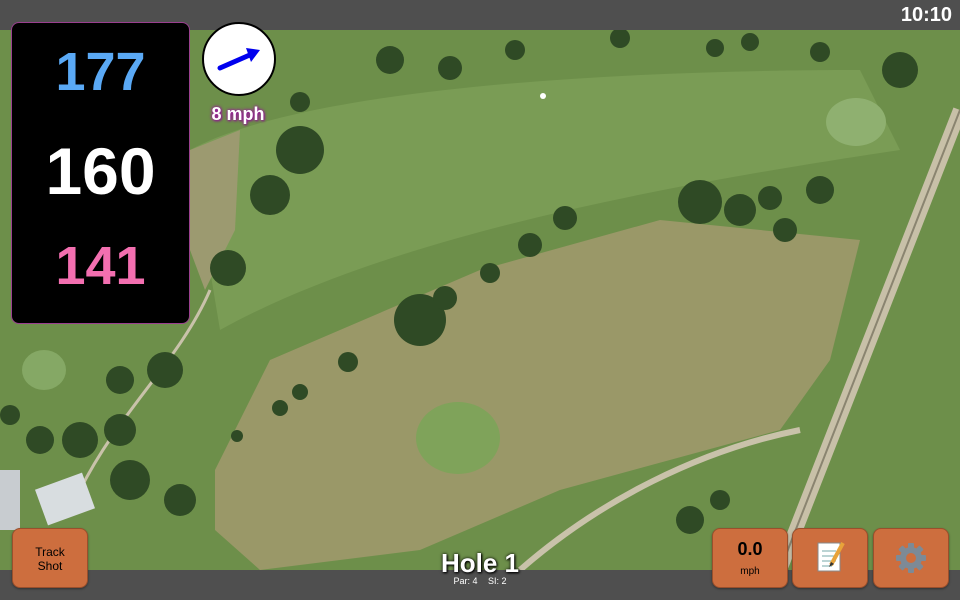 The image size is (960, 600). What do you see at coordinates (238, 114) in the screenshot?
I see `wind-speed: 8 mph` at bounding box center [238, 114].